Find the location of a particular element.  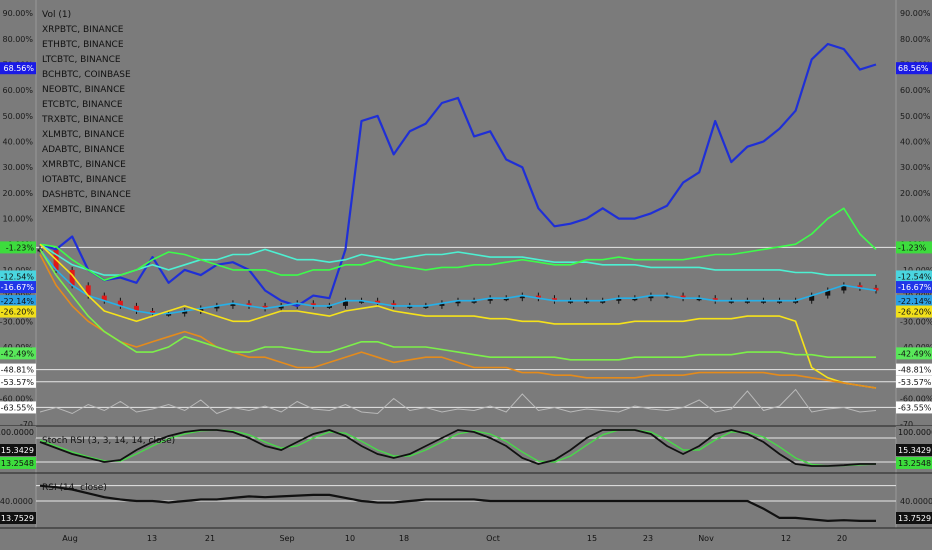

date-tick-label: 13 is located at coordinates (152, 538).